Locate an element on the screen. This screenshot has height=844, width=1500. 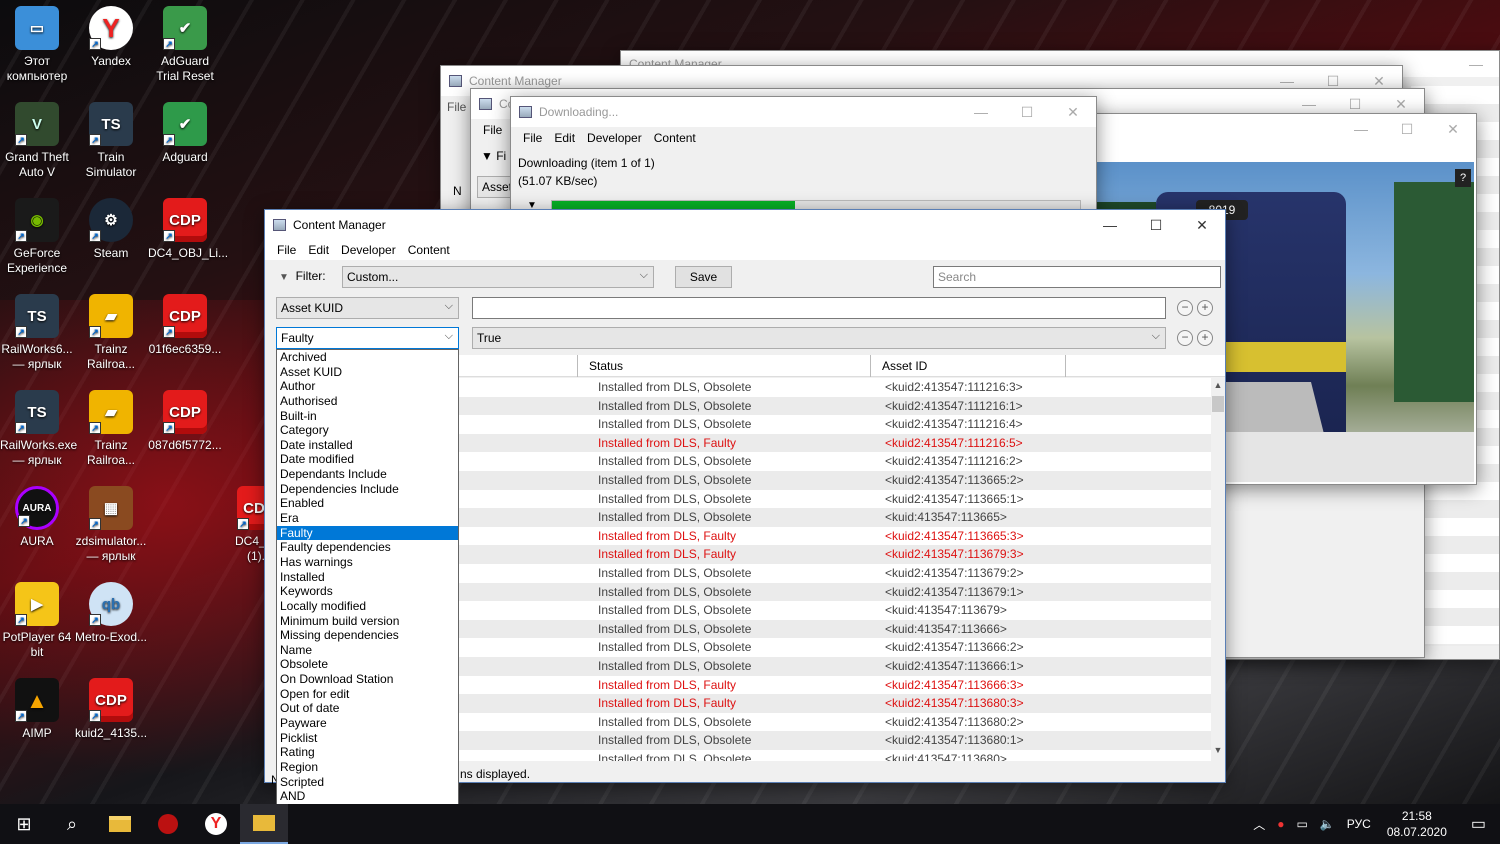
dropdown-option: Authorised is located at coordinates (367, 401).